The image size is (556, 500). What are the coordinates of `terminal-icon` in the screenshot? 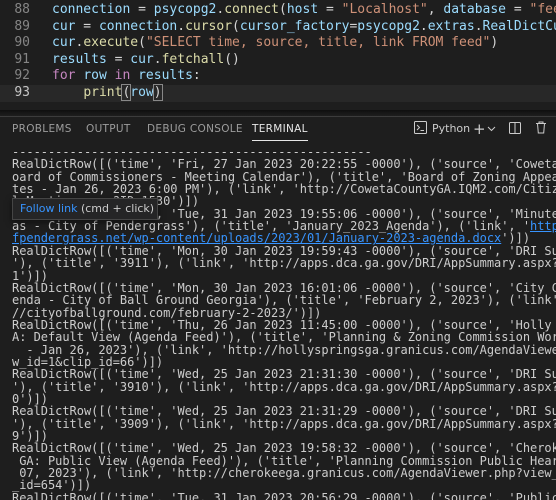 It's located at (420, 129).